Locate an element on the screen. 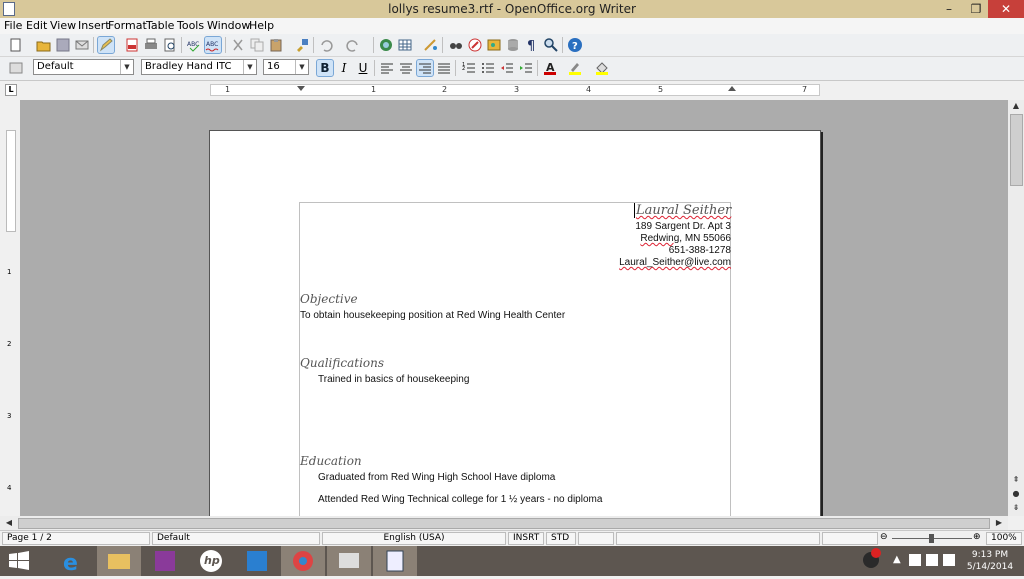  export-pdf-icon is located at coordinates (132, 45).